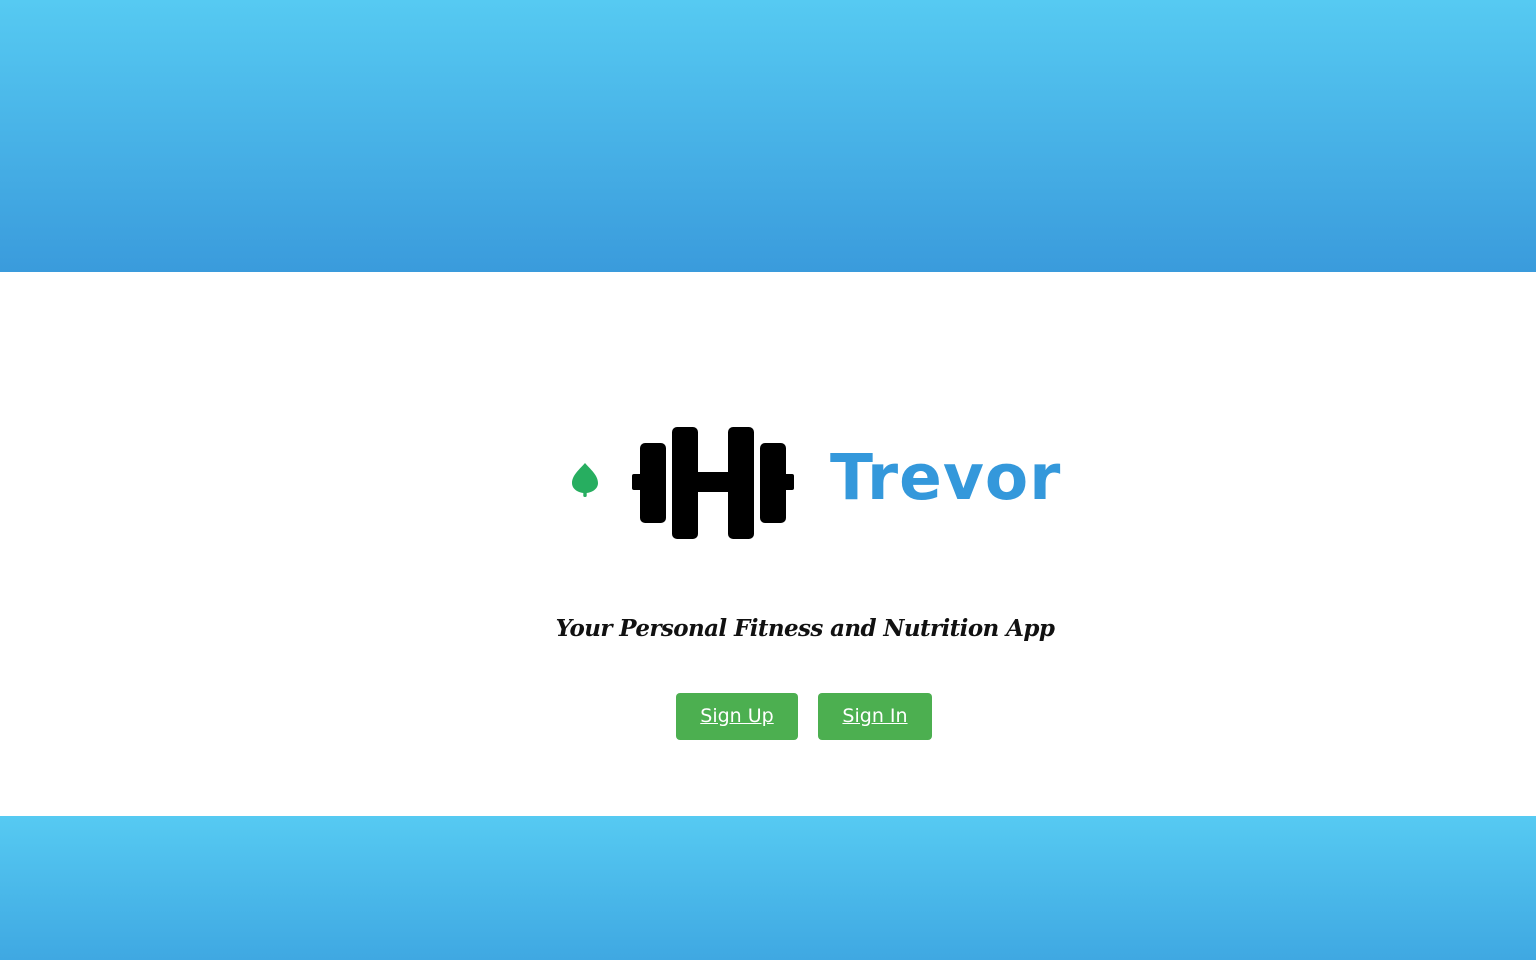  What do you see at coordinates (875, 716) in the screenshot?
I see `sign-in-button: Sign In` at bounding box center [875, 716].